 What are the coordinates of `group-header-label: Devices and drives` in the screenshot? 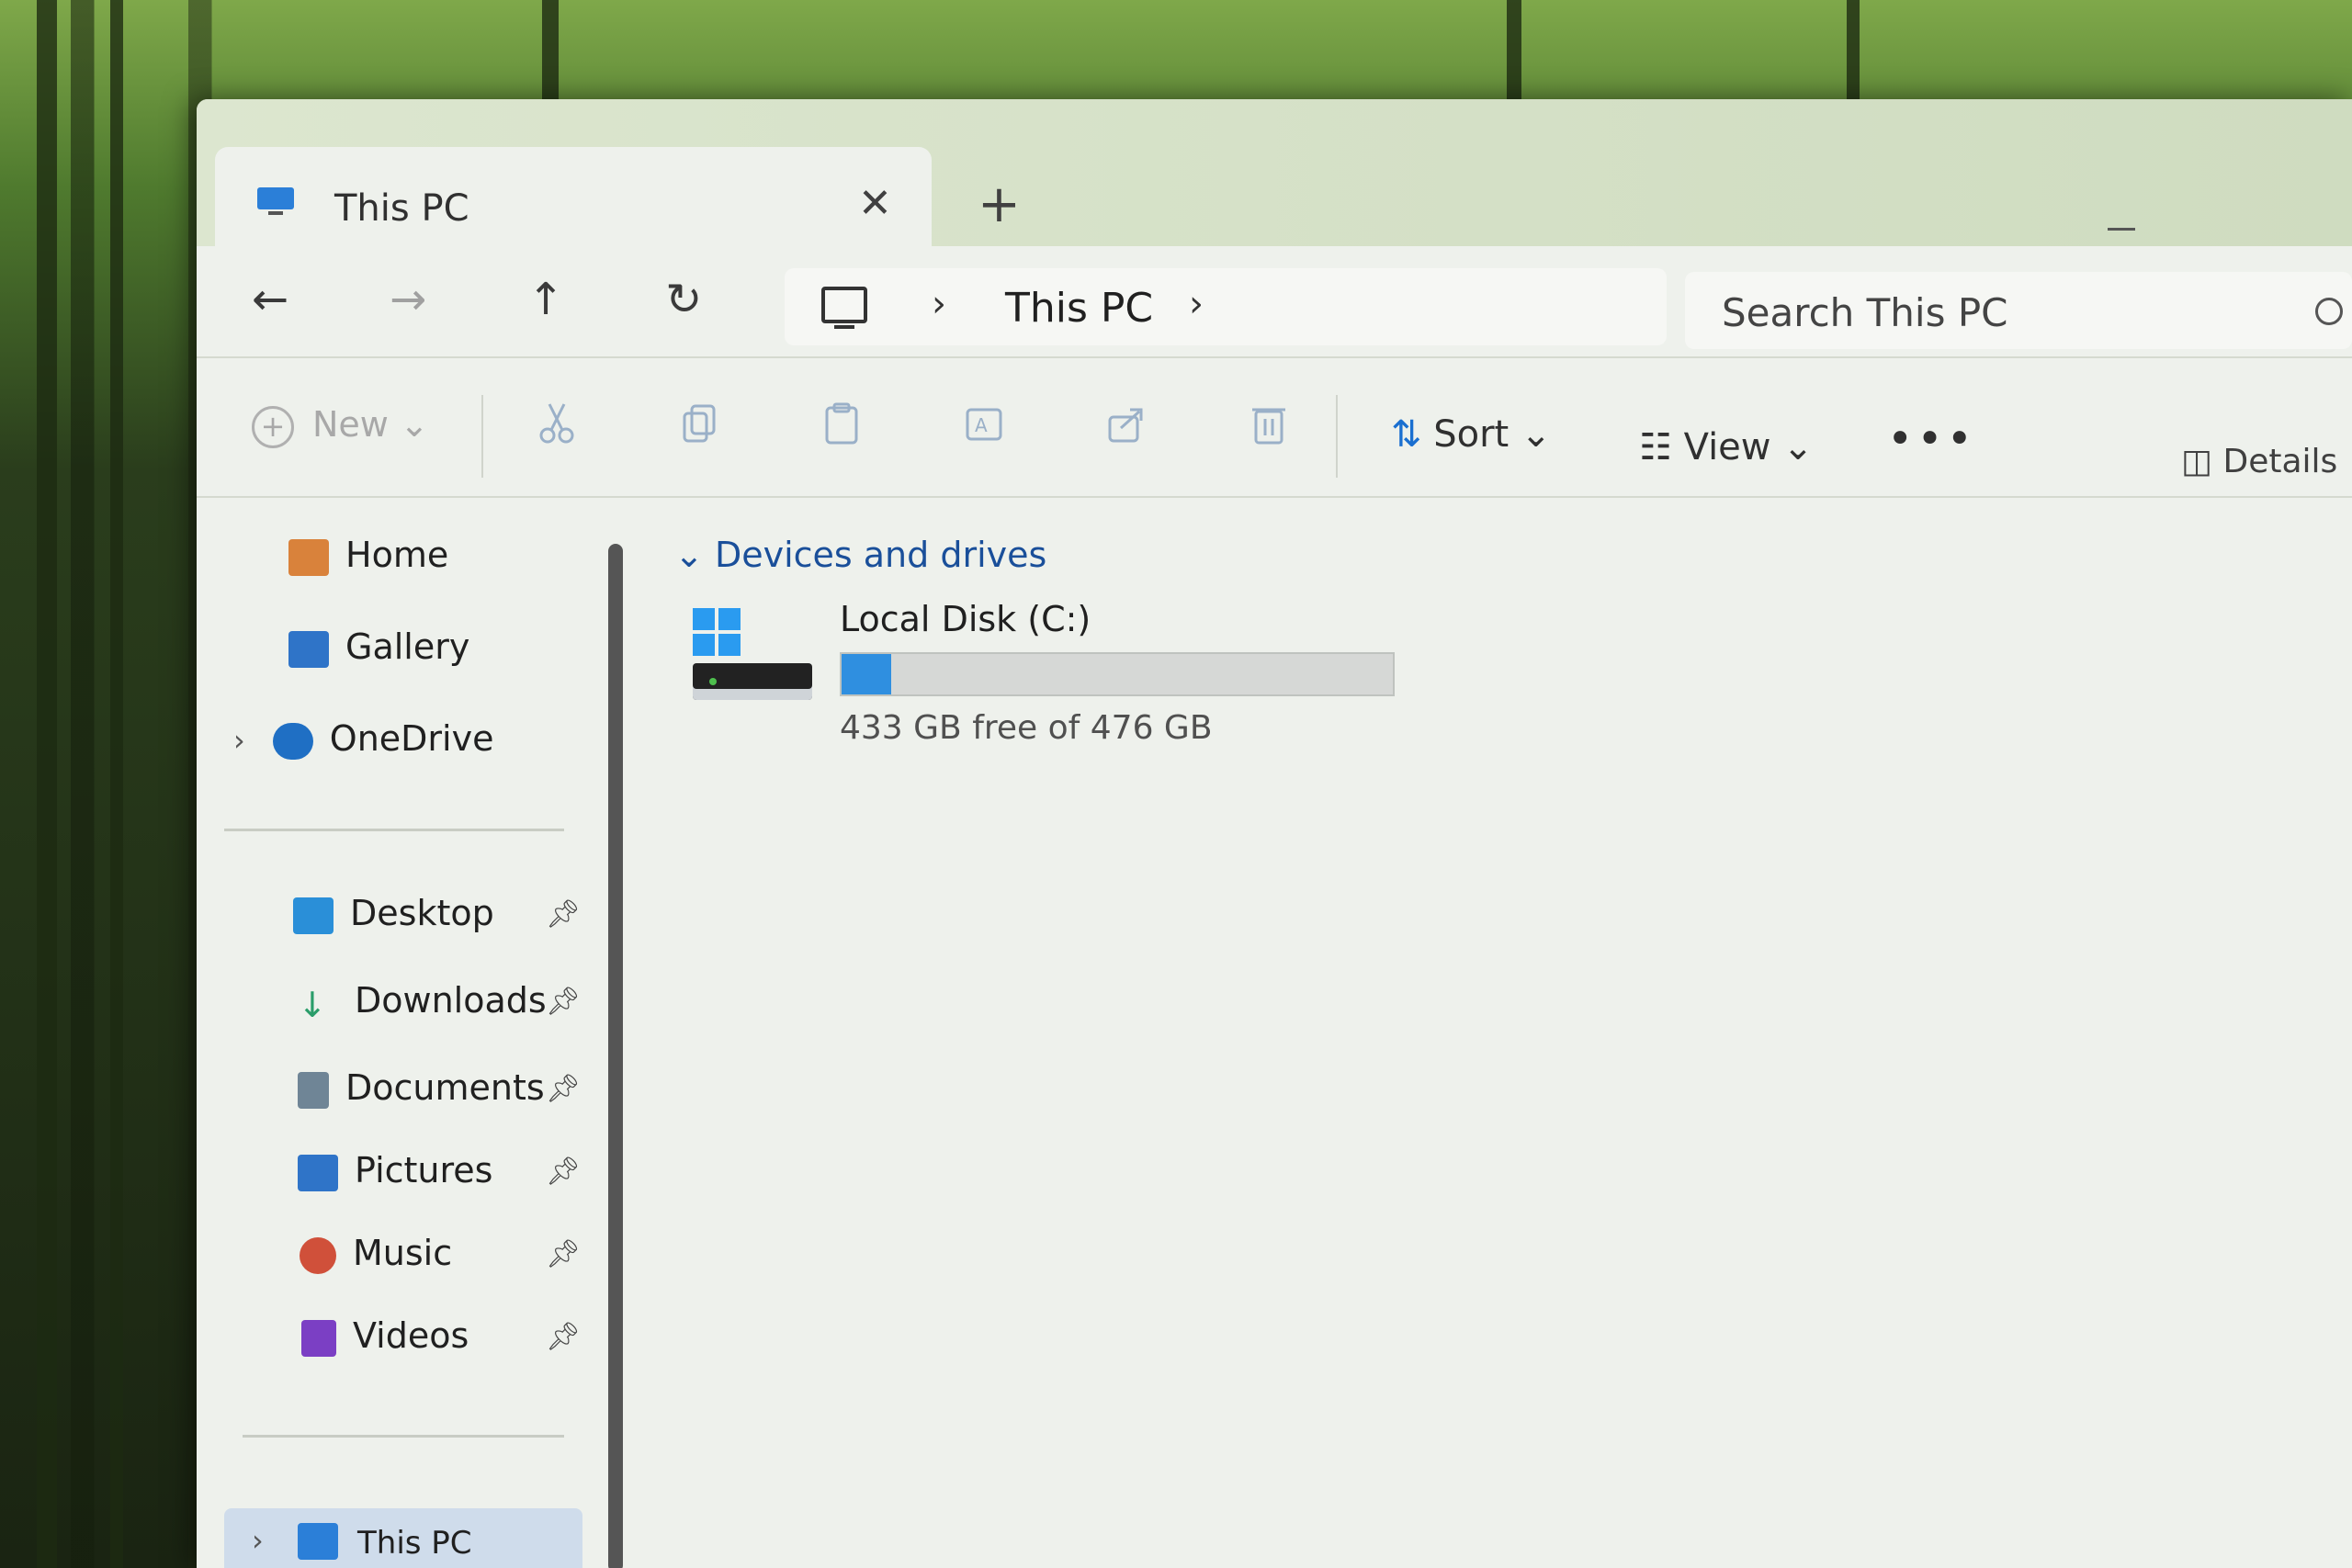 It's located at (880, 555).